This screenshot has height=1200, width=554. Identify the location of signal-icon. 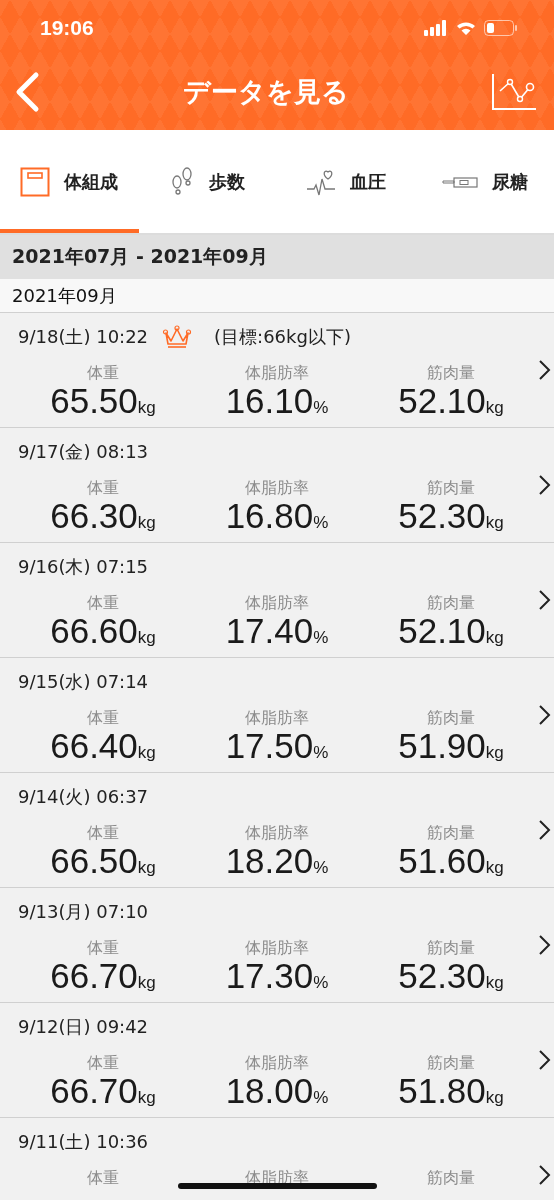
(436, 28).